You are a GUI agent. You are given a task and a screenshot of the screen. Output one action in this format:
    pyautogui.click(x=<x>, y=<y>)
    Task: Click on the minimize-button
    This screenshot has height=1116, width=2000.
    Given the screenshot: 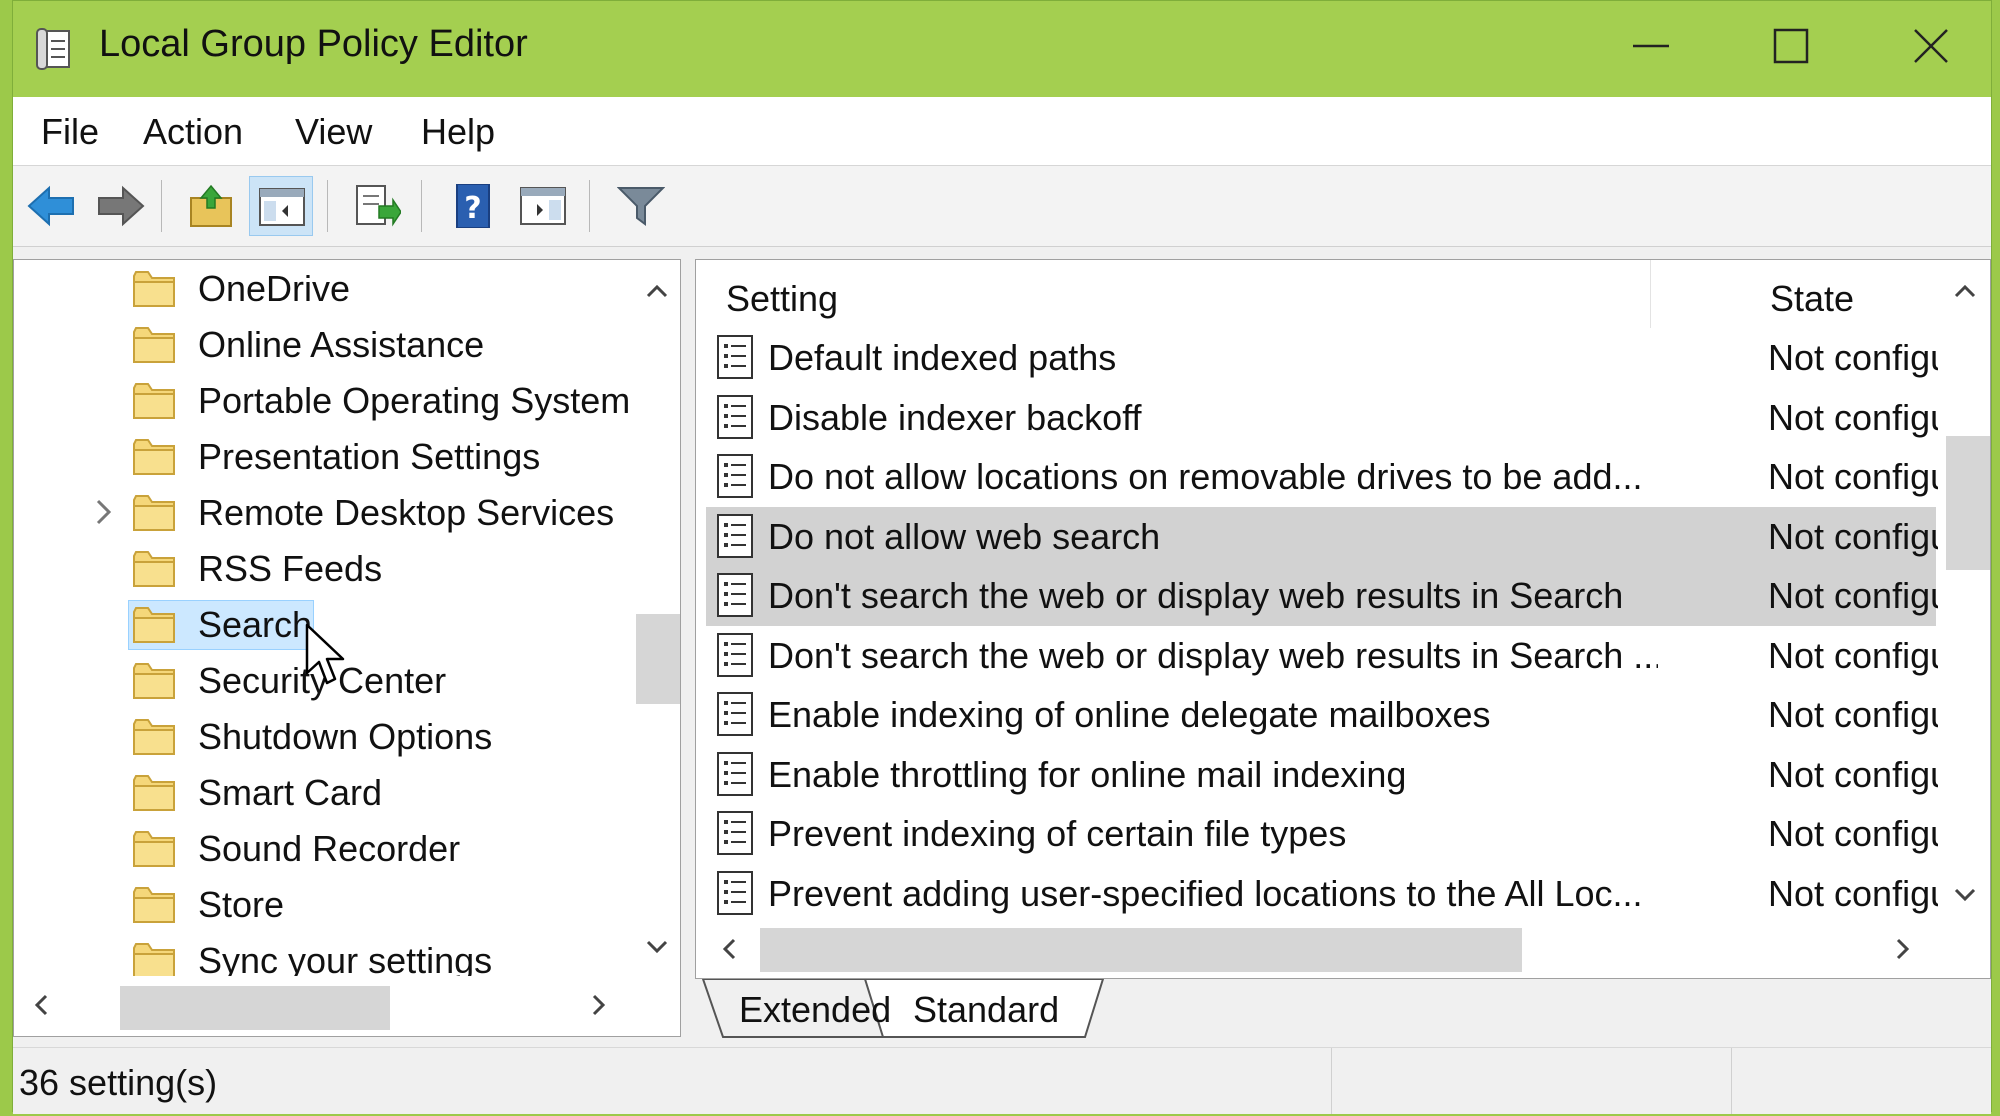 What is the action you would take?
    pyautogui.click(x=1651, y=46)
    